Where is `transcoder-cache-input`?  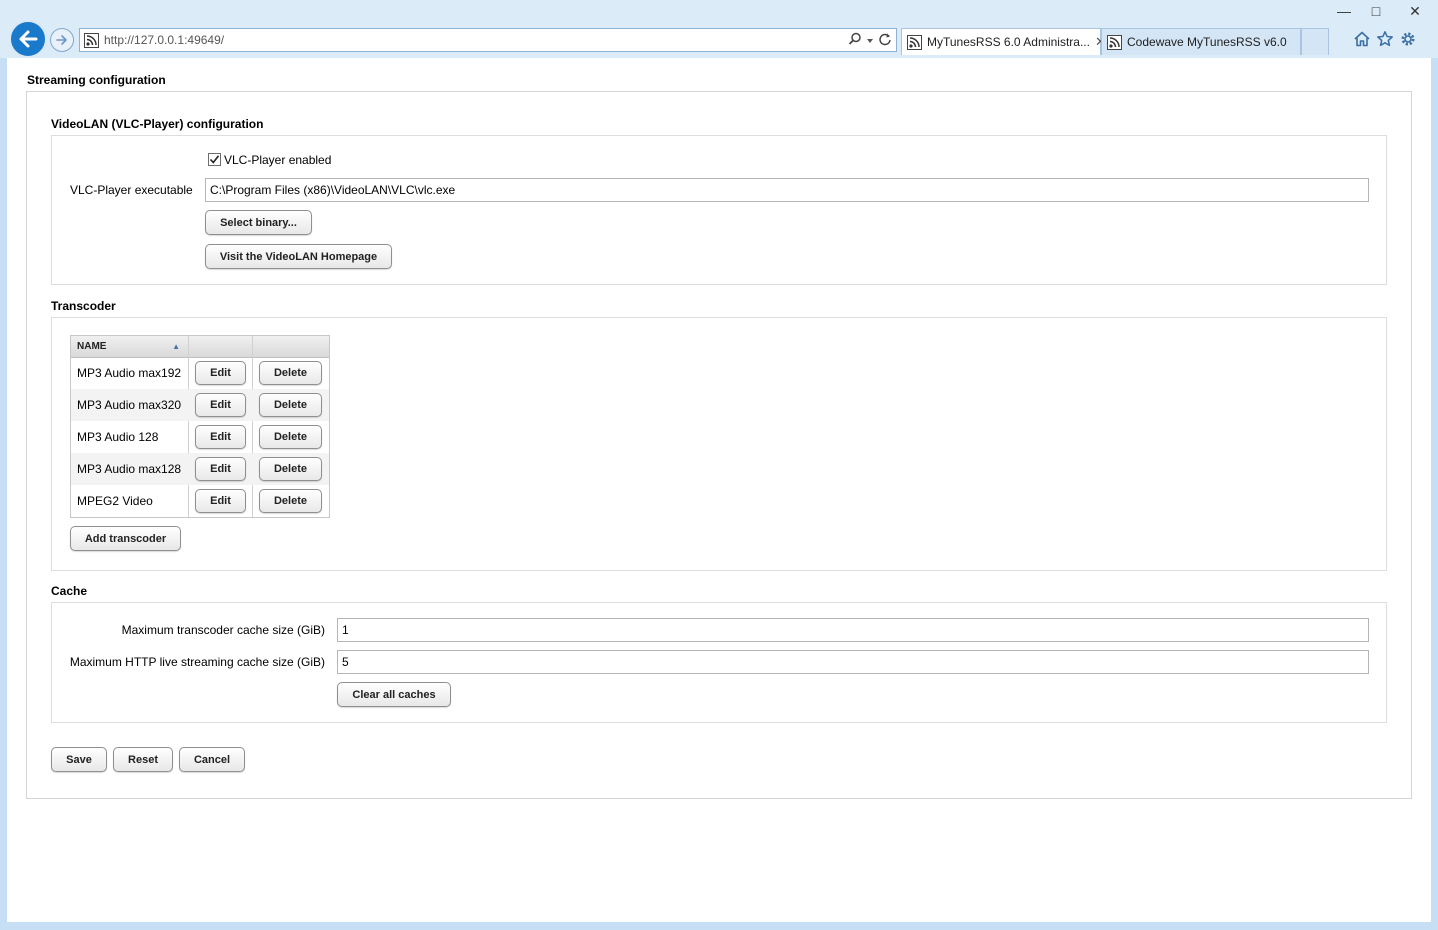
transcoder-cache-input is located at coordinates (853, 630).